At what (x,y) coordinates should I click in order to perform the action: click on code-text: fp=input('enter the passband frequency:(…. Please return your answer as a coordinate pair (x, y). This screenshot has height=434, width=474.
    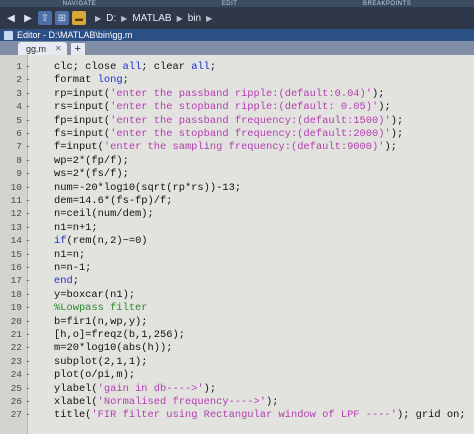
    Looking at the image, I should click on (228, 121).